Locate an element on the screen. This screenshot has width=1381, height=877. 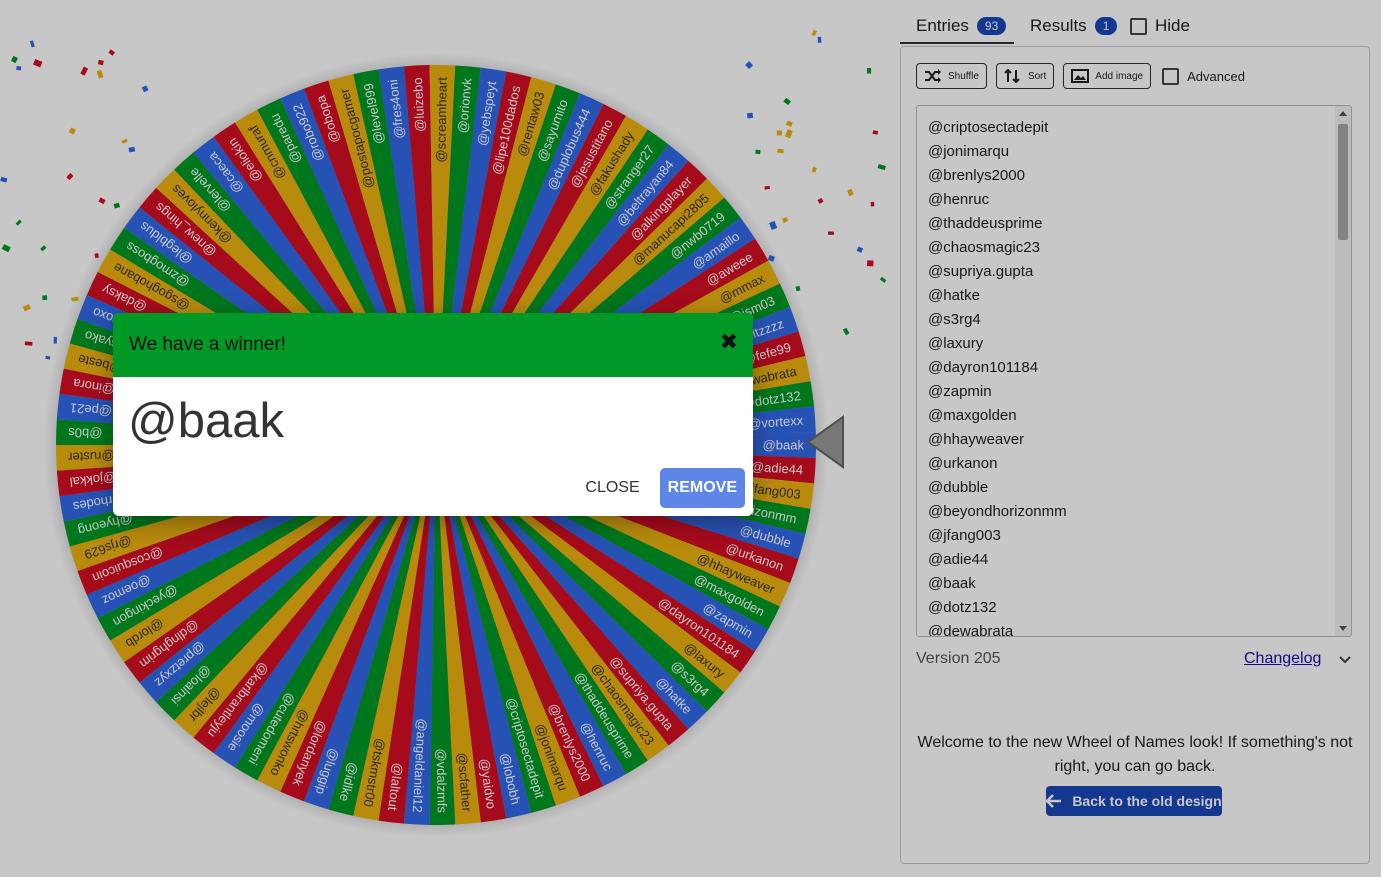
remove-button: REMOVE is located at coordinates (702, 488).